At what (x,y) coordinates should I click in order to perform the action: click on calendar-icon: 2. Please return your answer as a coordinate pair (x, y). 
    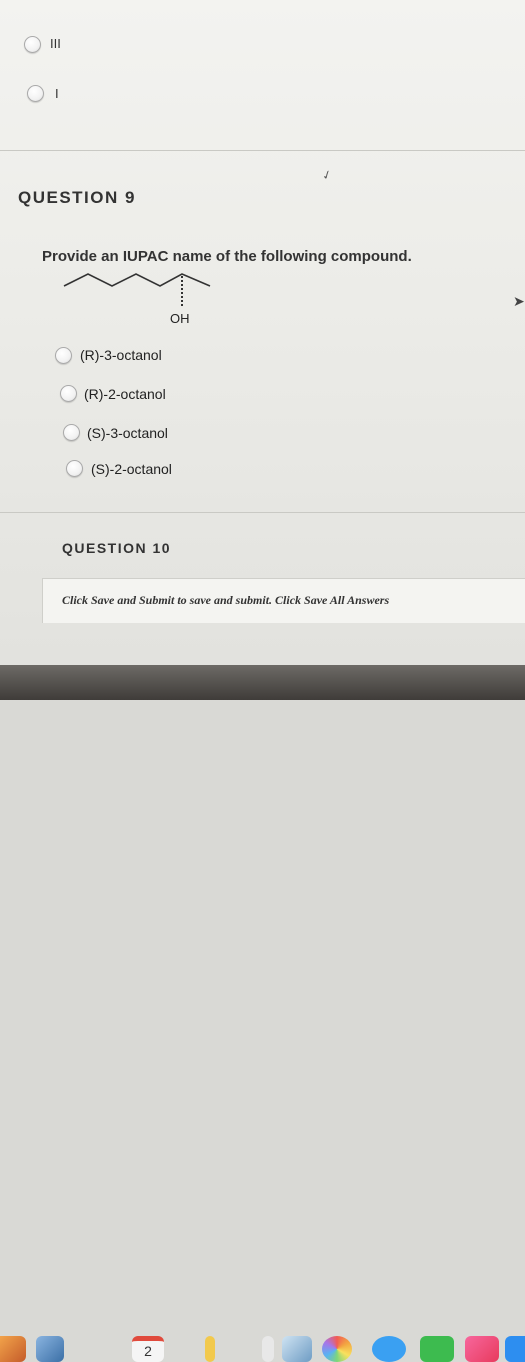
    Looking at the image, I should click on (148, 1349).